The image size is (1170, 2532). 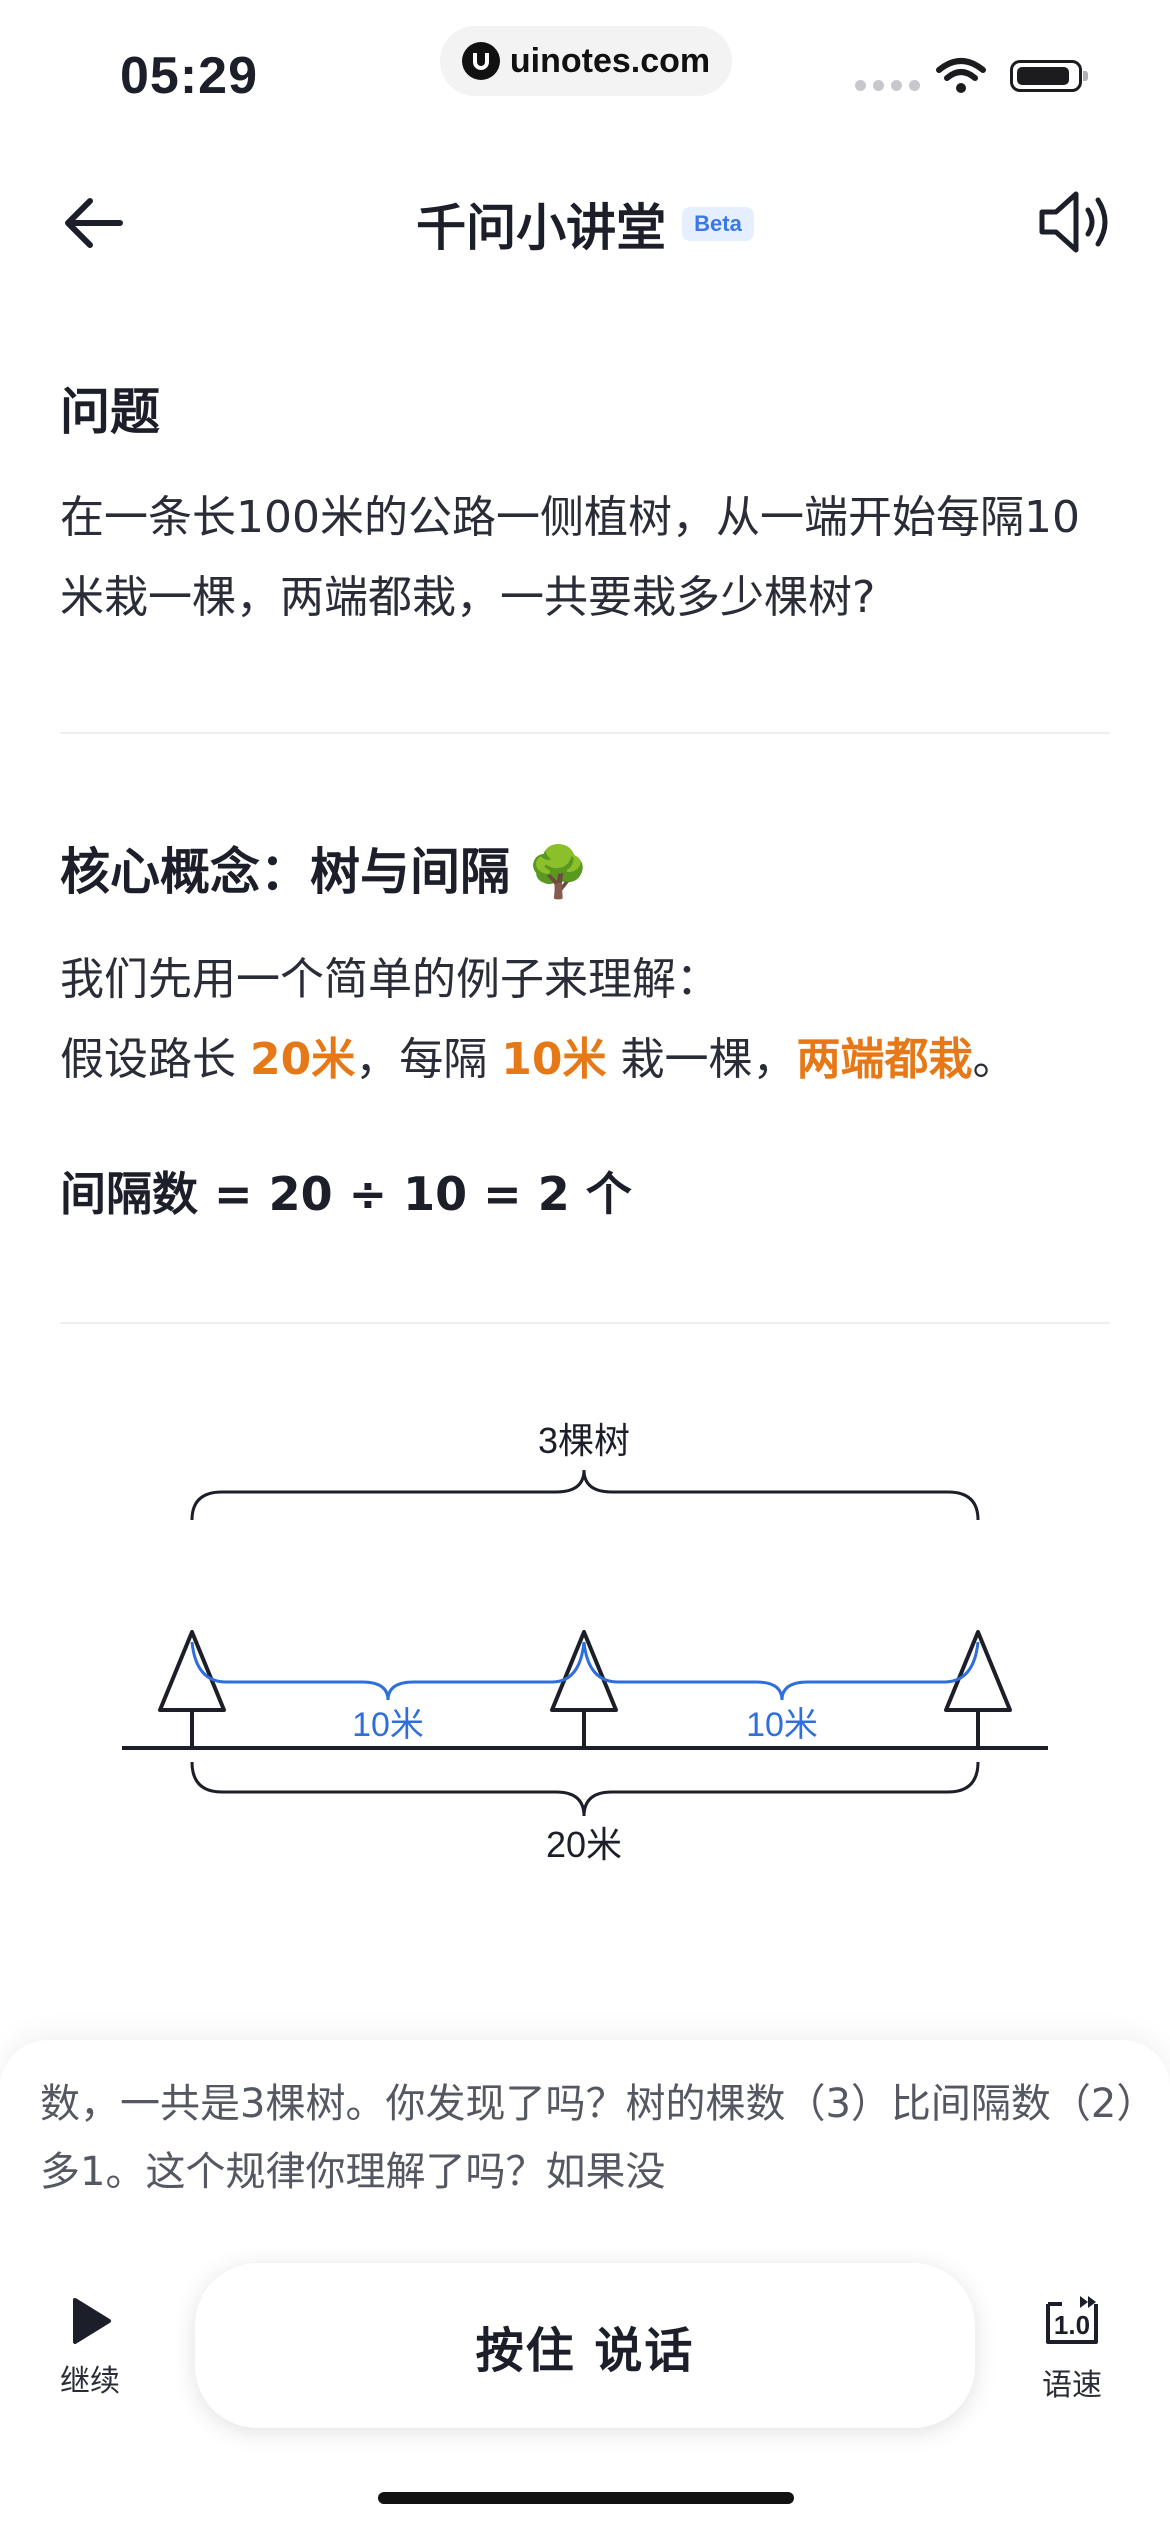 I want to click on status-bar: 05:29 uinotes.com, so click(x=585, y=65).